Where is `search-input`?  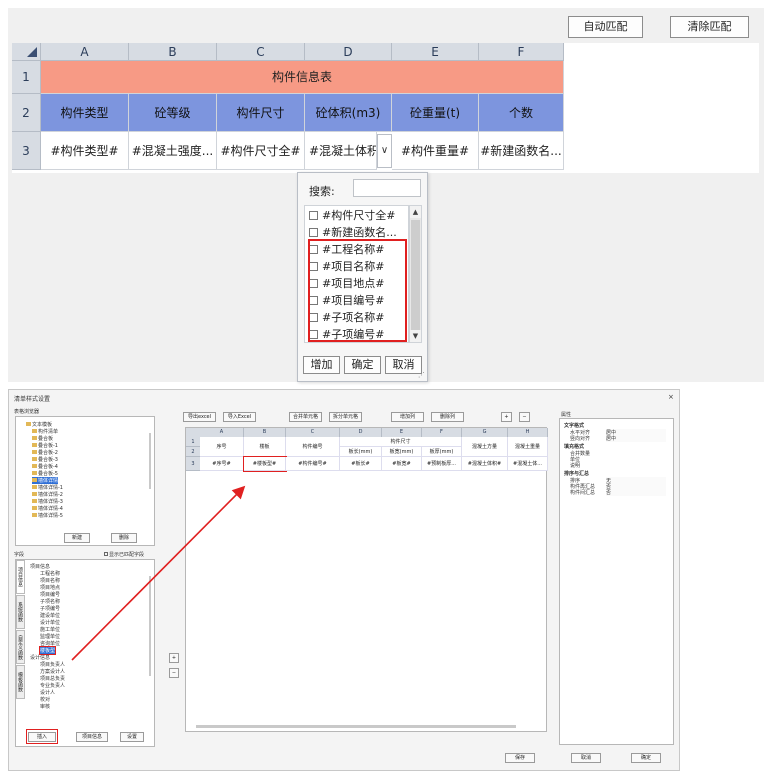 search-input is located at coordinates (387, 188).